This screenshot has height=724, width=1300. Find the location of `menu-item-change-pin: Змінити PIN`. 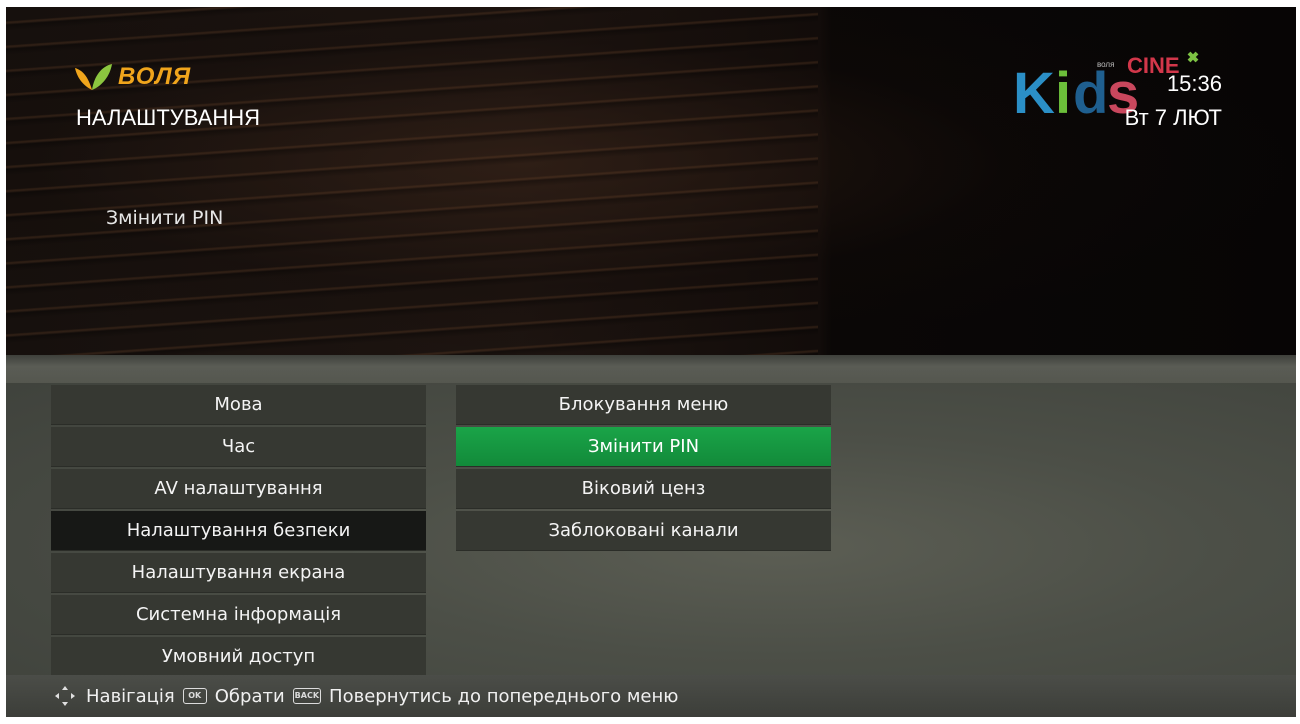

menu-item-change-pin: Змінити PIN is located at coordinates (643, 447).